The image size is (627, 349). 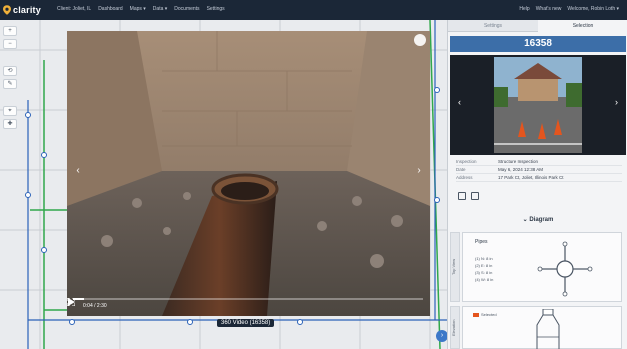 I want to click on tab-settings: Settings, so click(x=493, y=26).